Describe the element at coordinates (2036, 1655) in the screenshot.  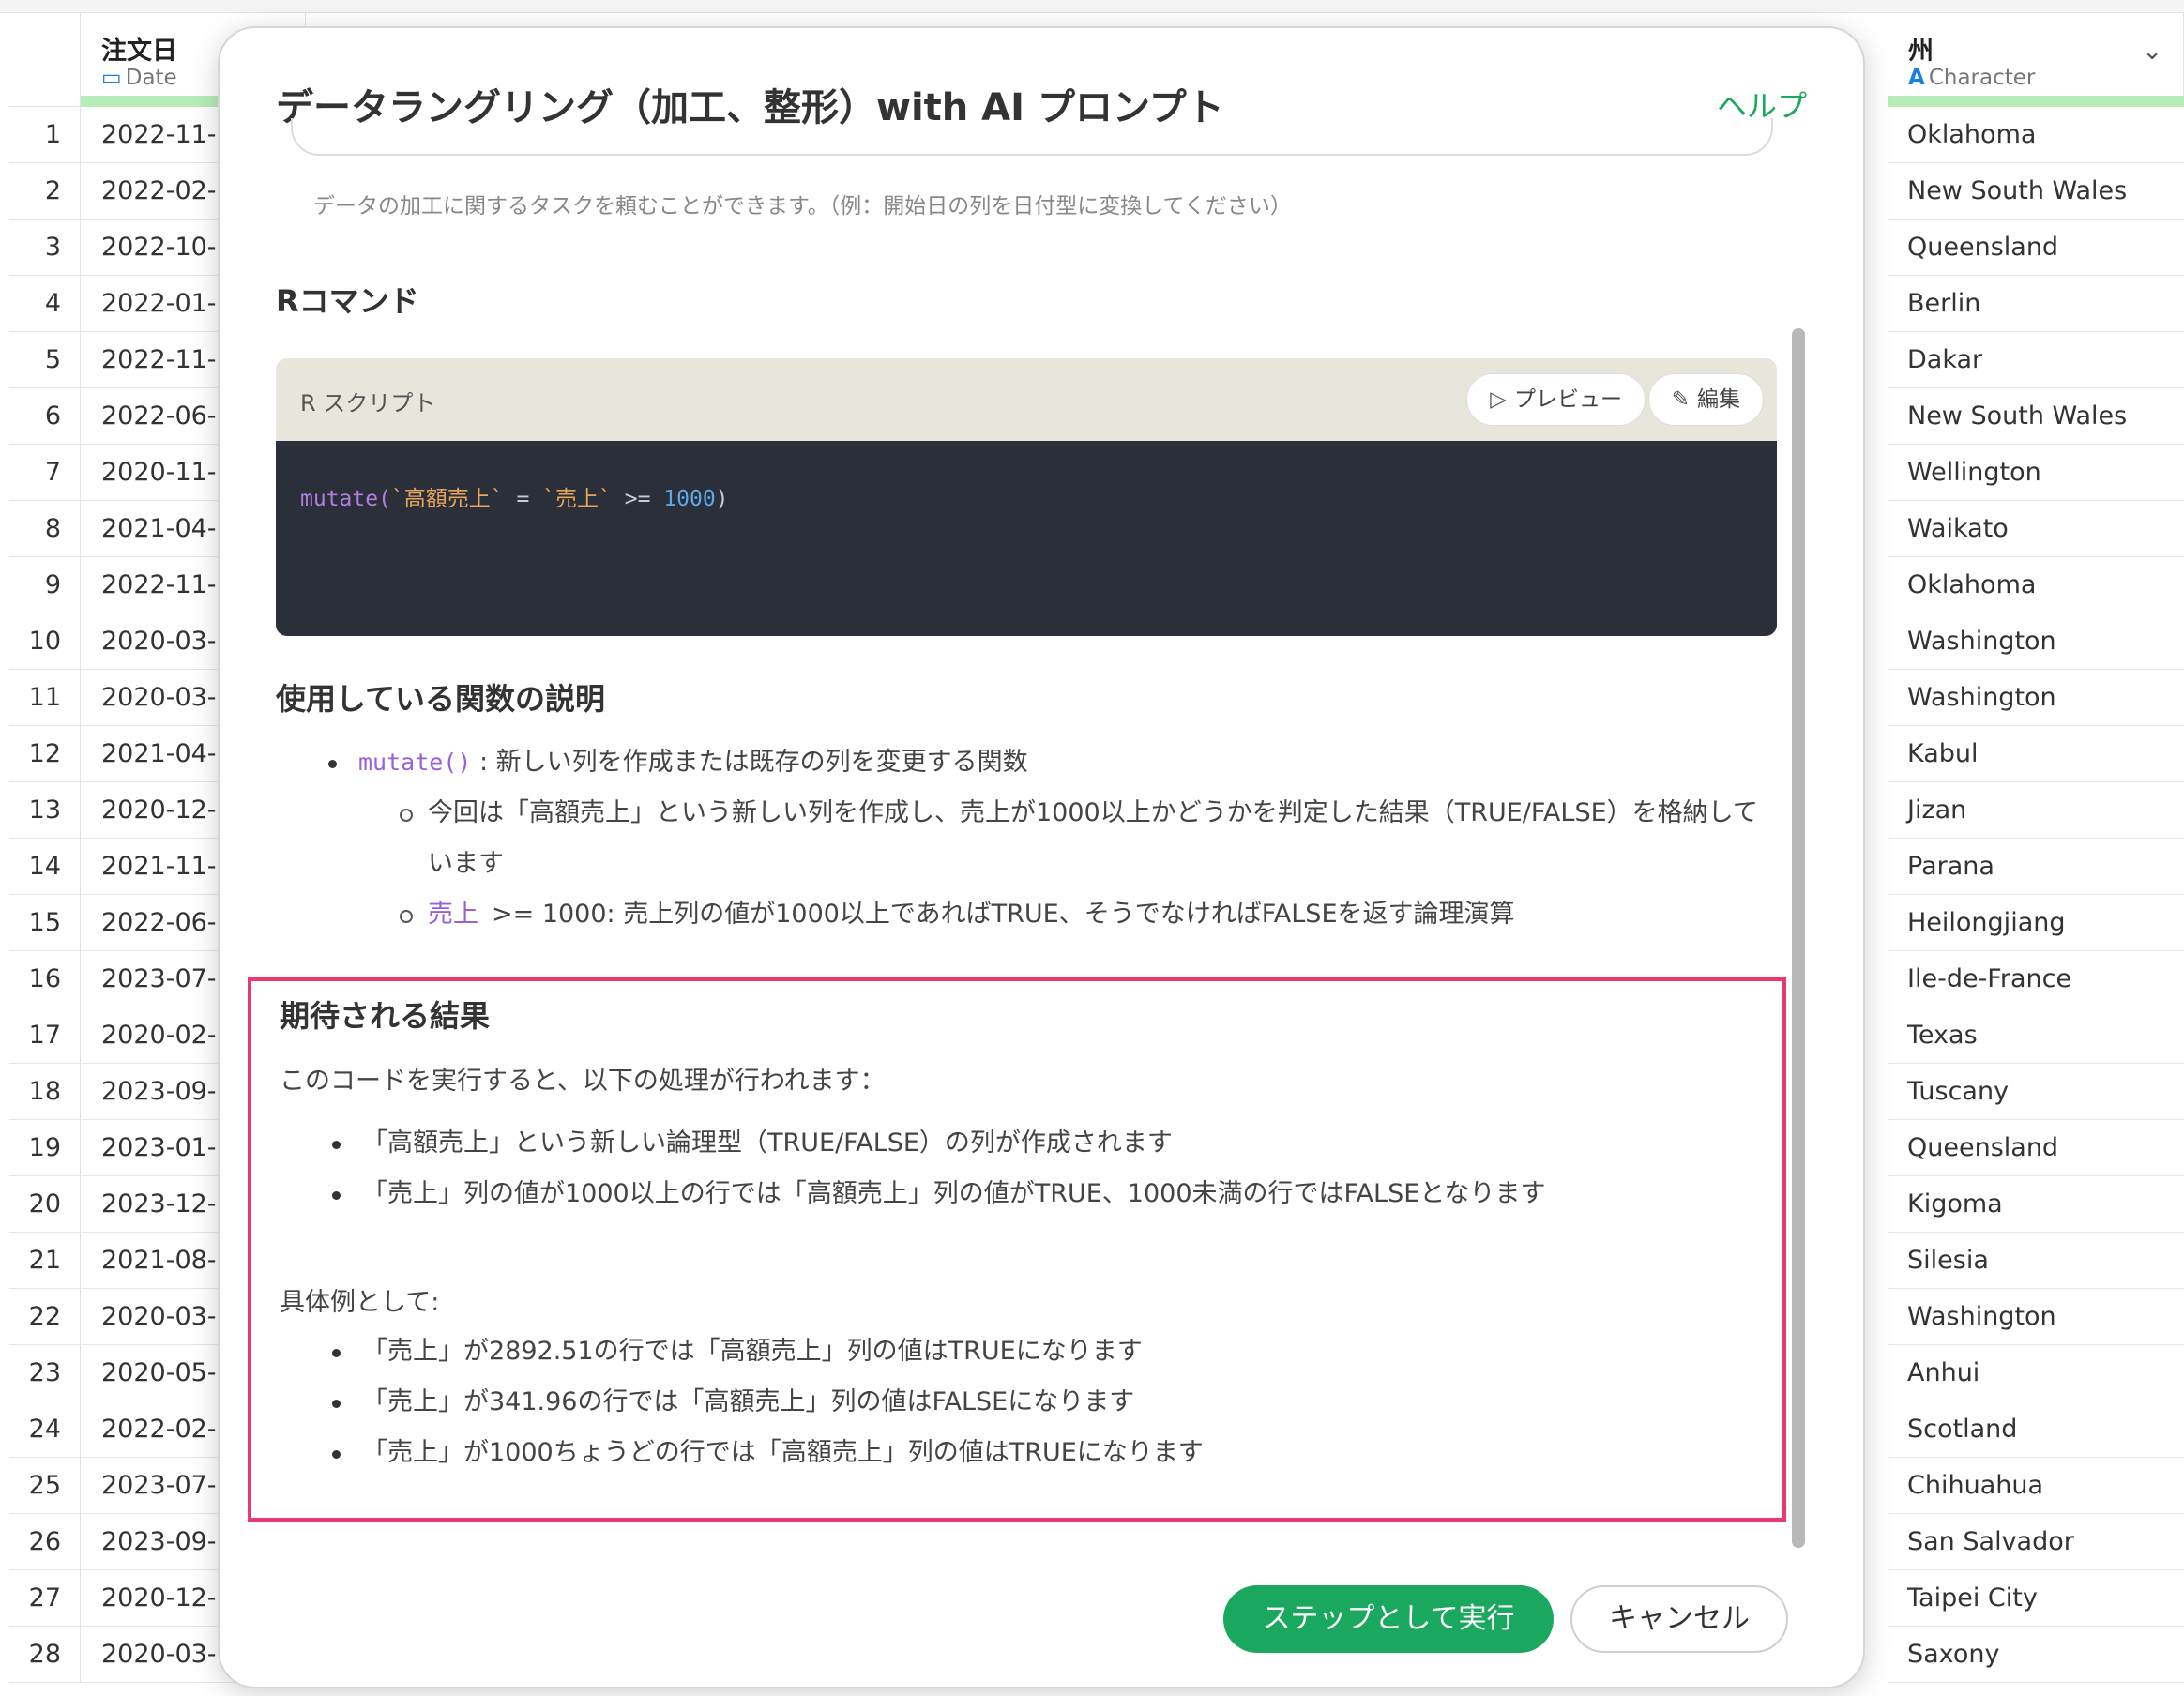
I see `table-cell-state: Saxony` at that location.